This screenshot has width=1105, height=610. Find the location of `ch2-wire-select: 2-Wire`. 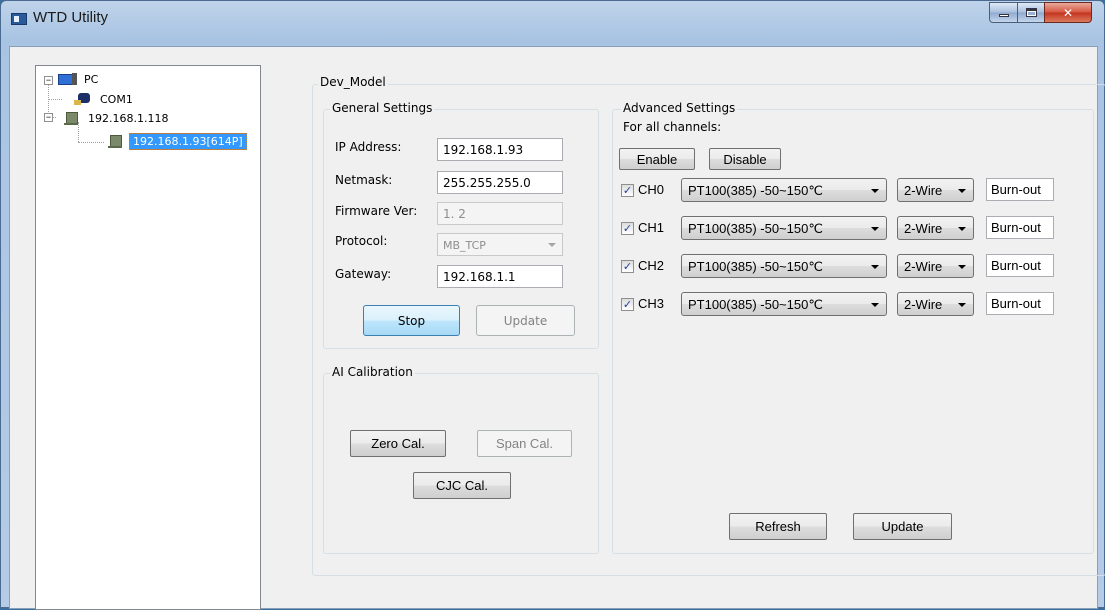

ch2-wire-select: 2-Wire is located at coordinates (935, 266).